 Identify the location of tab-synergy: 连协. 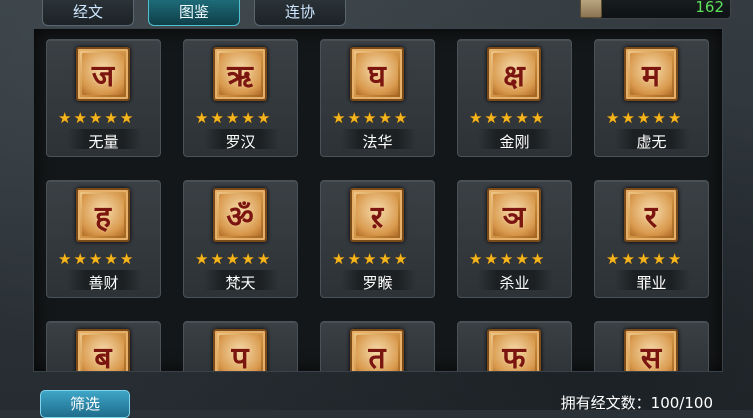
(300, 13).